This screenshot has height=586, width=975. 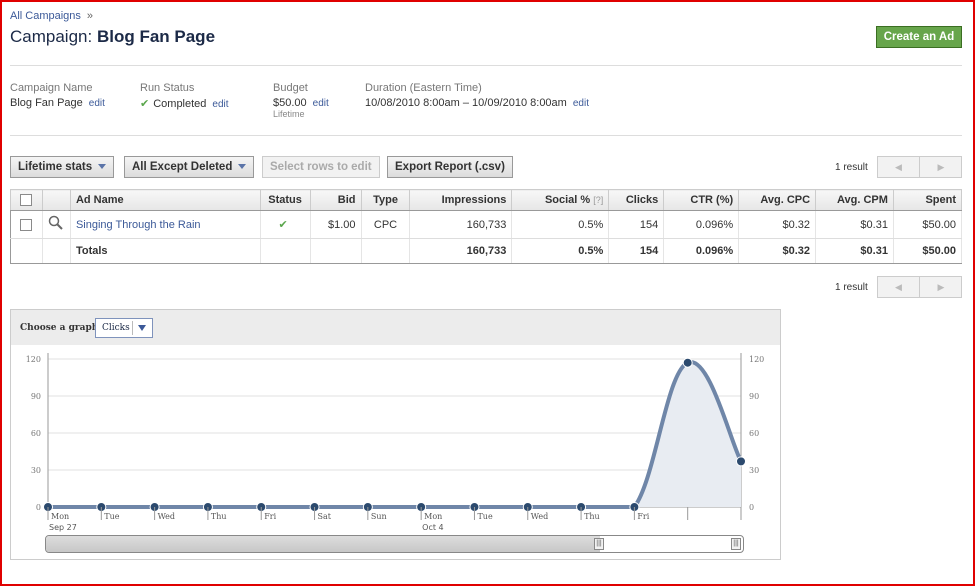 I want to click on y-tick-label-left: 0, so click(x=38, y=507).